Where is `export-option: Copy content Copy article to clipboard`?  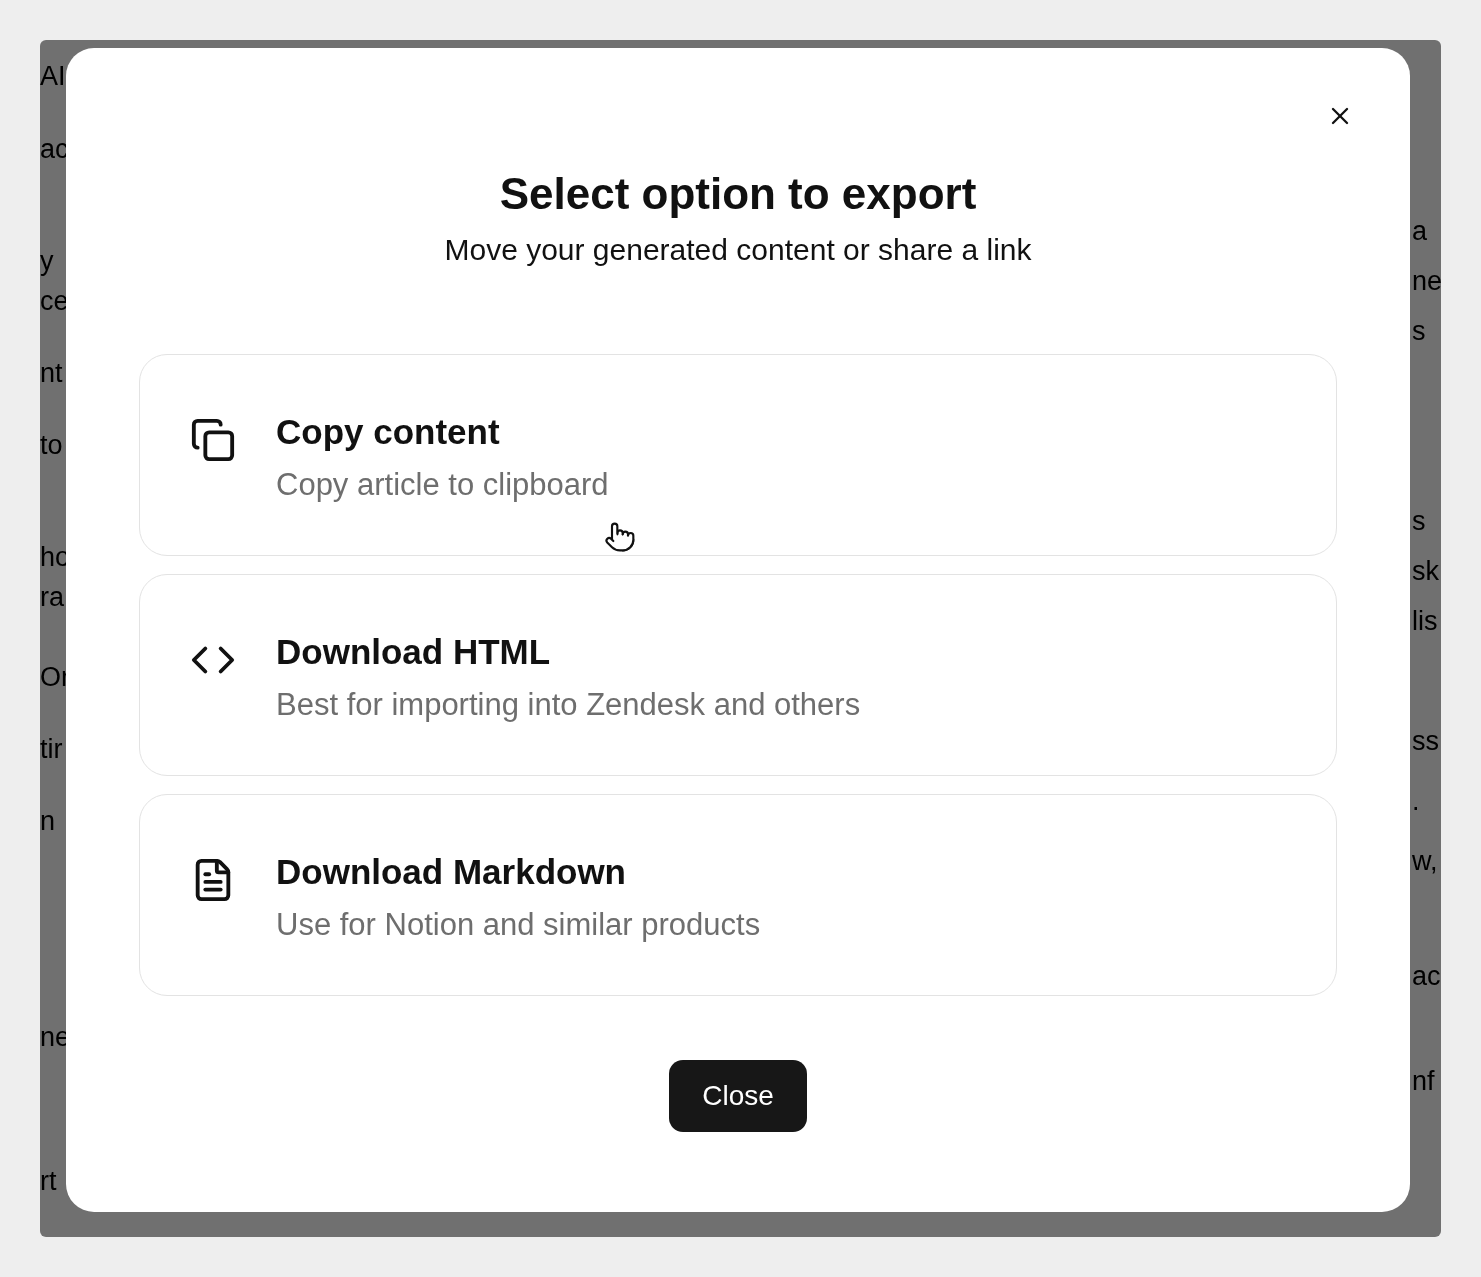
export-option: Copy content Copy article to clipboard is located at coordinates (738, 455).